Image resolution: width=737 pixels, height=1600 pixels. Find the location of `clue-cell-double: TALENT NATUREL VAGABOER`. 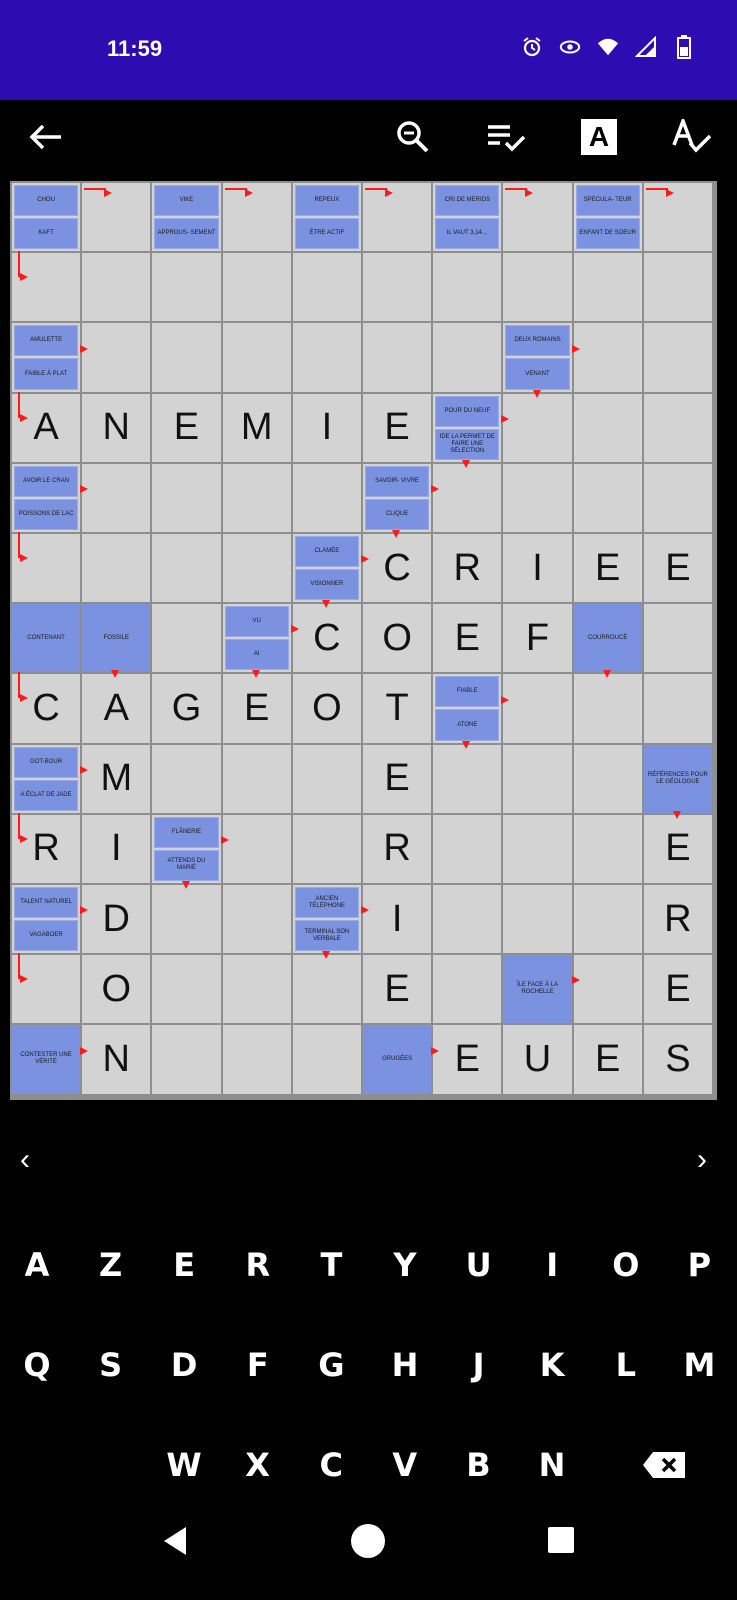

clue-cell-double: TALENT NATUREL VAGABOER is located at coordinates (46, 919).